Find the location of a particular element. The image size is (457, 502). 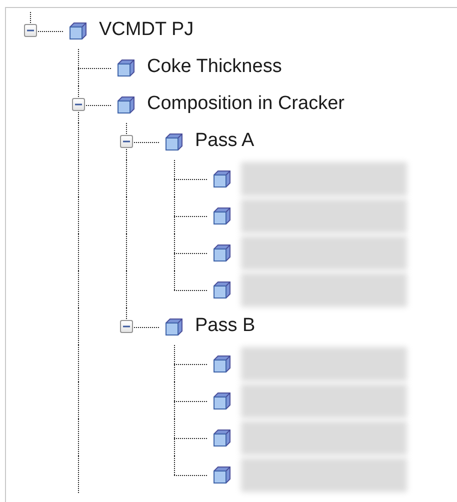

tree-item: Coke Thickness is located at coordinates (214, 67).